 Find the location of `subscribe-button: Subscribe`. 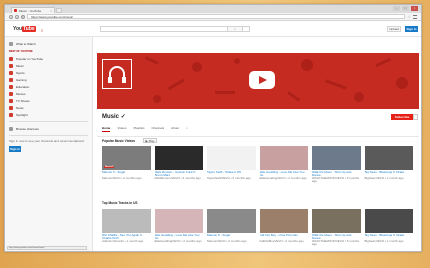

subscribe-button: Subscribe is located at coordinates (402, 117).